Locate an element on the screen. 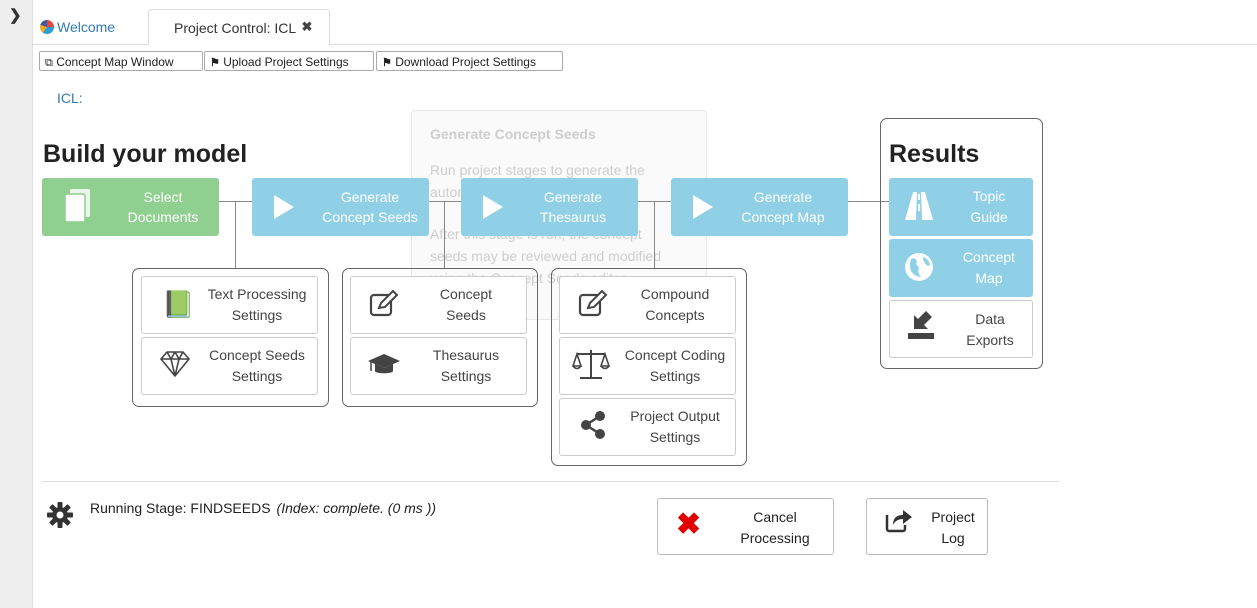  upload-icon: ⚑ is located at coordinates (215, 63).